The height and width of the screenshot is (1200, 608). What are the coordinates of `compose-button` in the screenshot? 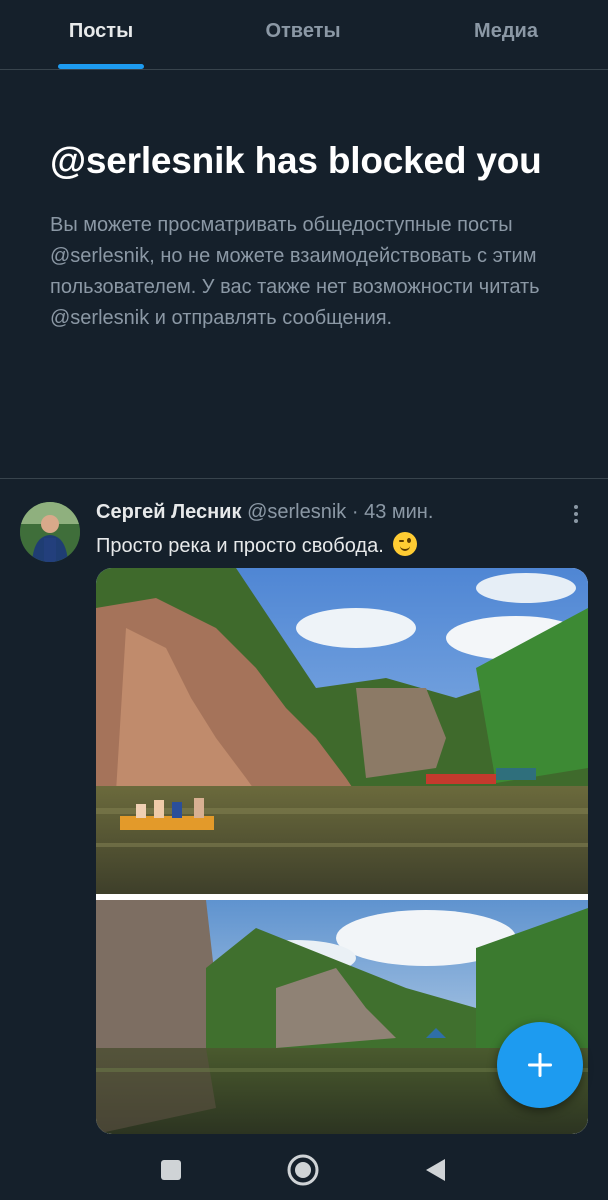 It's located at (540, 1065).